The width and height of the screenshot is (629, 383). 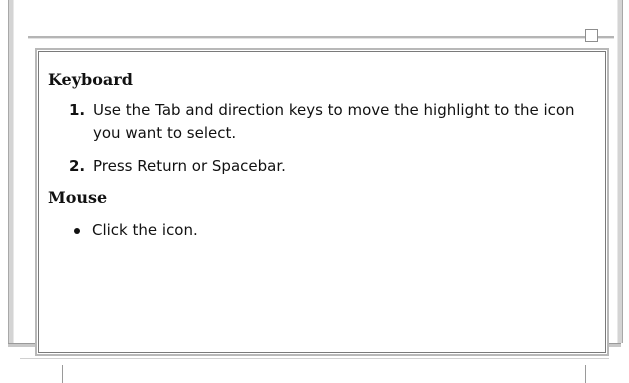 I want to click on pane-divider, so click(x=321, y=37).